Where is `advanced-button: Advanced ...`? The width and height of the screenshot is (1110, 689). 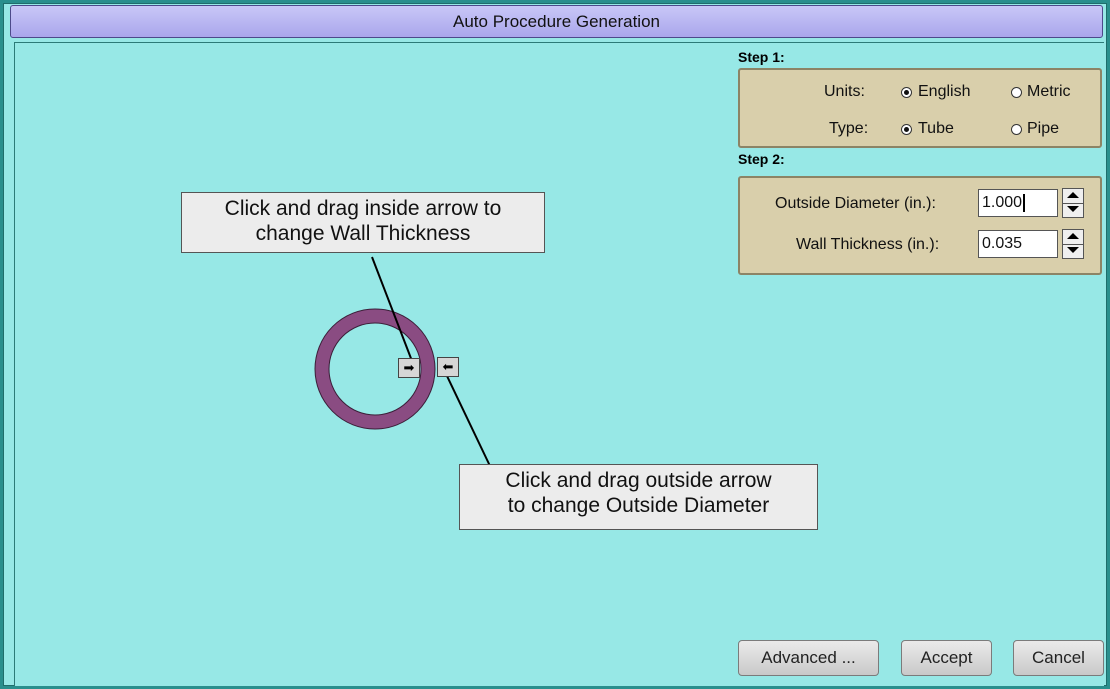 advanced-button: Advanced ... is located at coordinates (808, 658).